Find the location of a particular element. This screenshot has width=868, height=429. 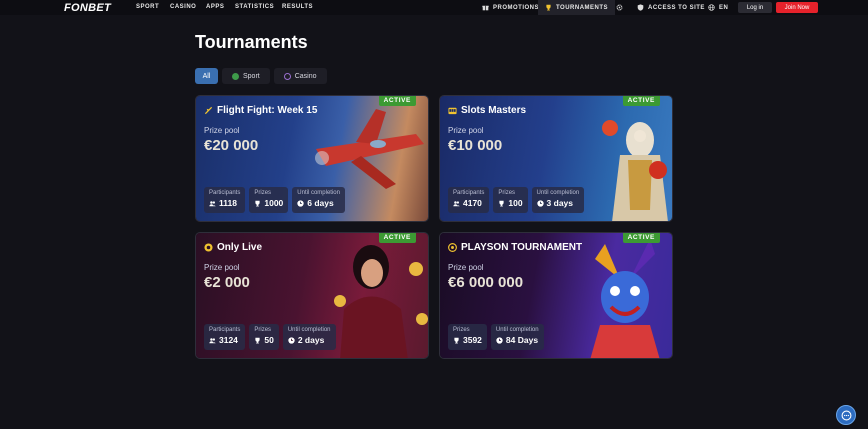

nav-apps: APPS is located at coordinates (215, 7).